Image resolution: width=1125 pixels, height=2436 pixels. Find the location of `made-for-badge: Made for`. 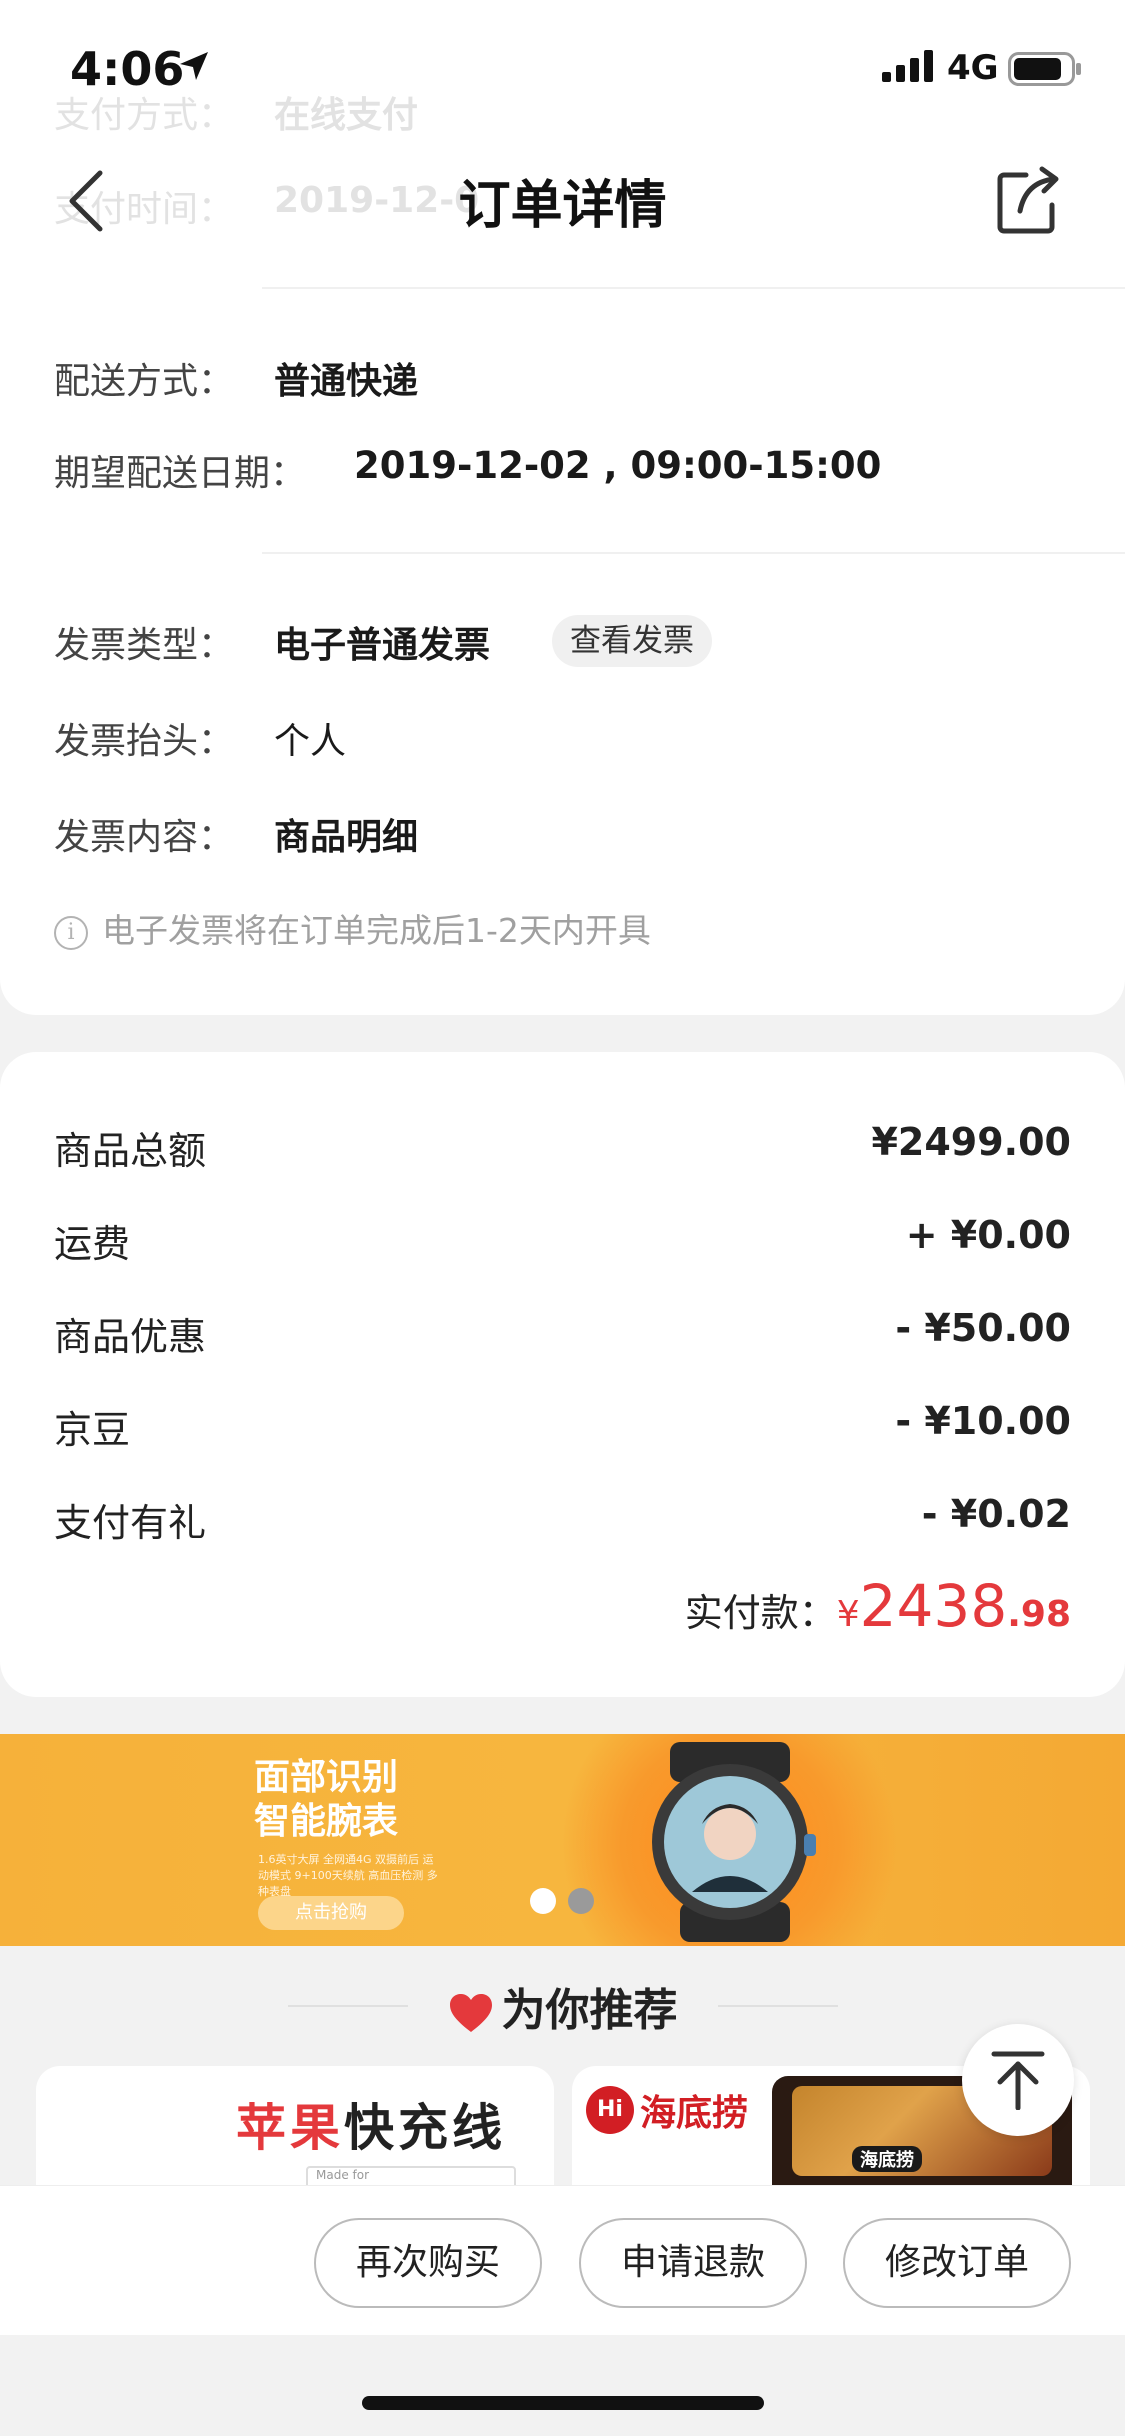

made-for-badge: Made for is located at coordinates (411, 2176).